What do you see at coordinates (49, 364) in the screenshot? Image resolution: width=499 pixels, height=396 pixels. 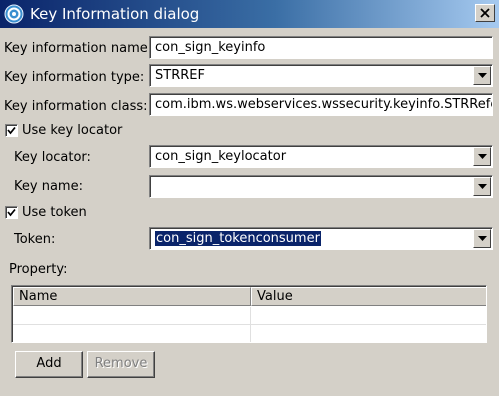 I see `add-button: Add` at bounding box center [49, 364].